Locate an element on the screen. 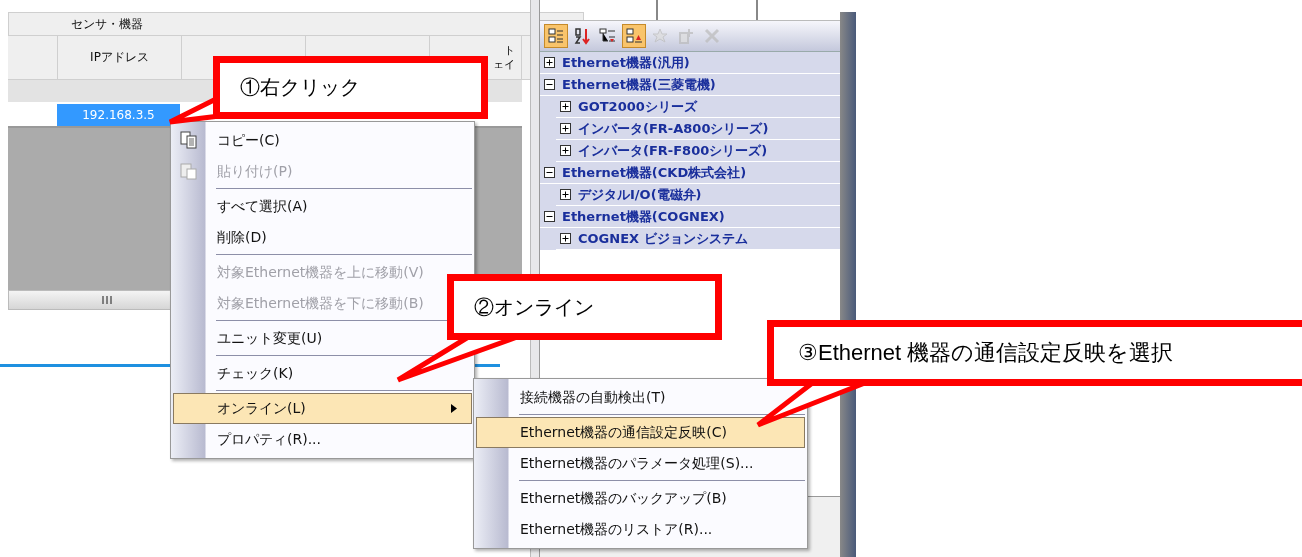  copy-icon is located at coordinates (189, 140).